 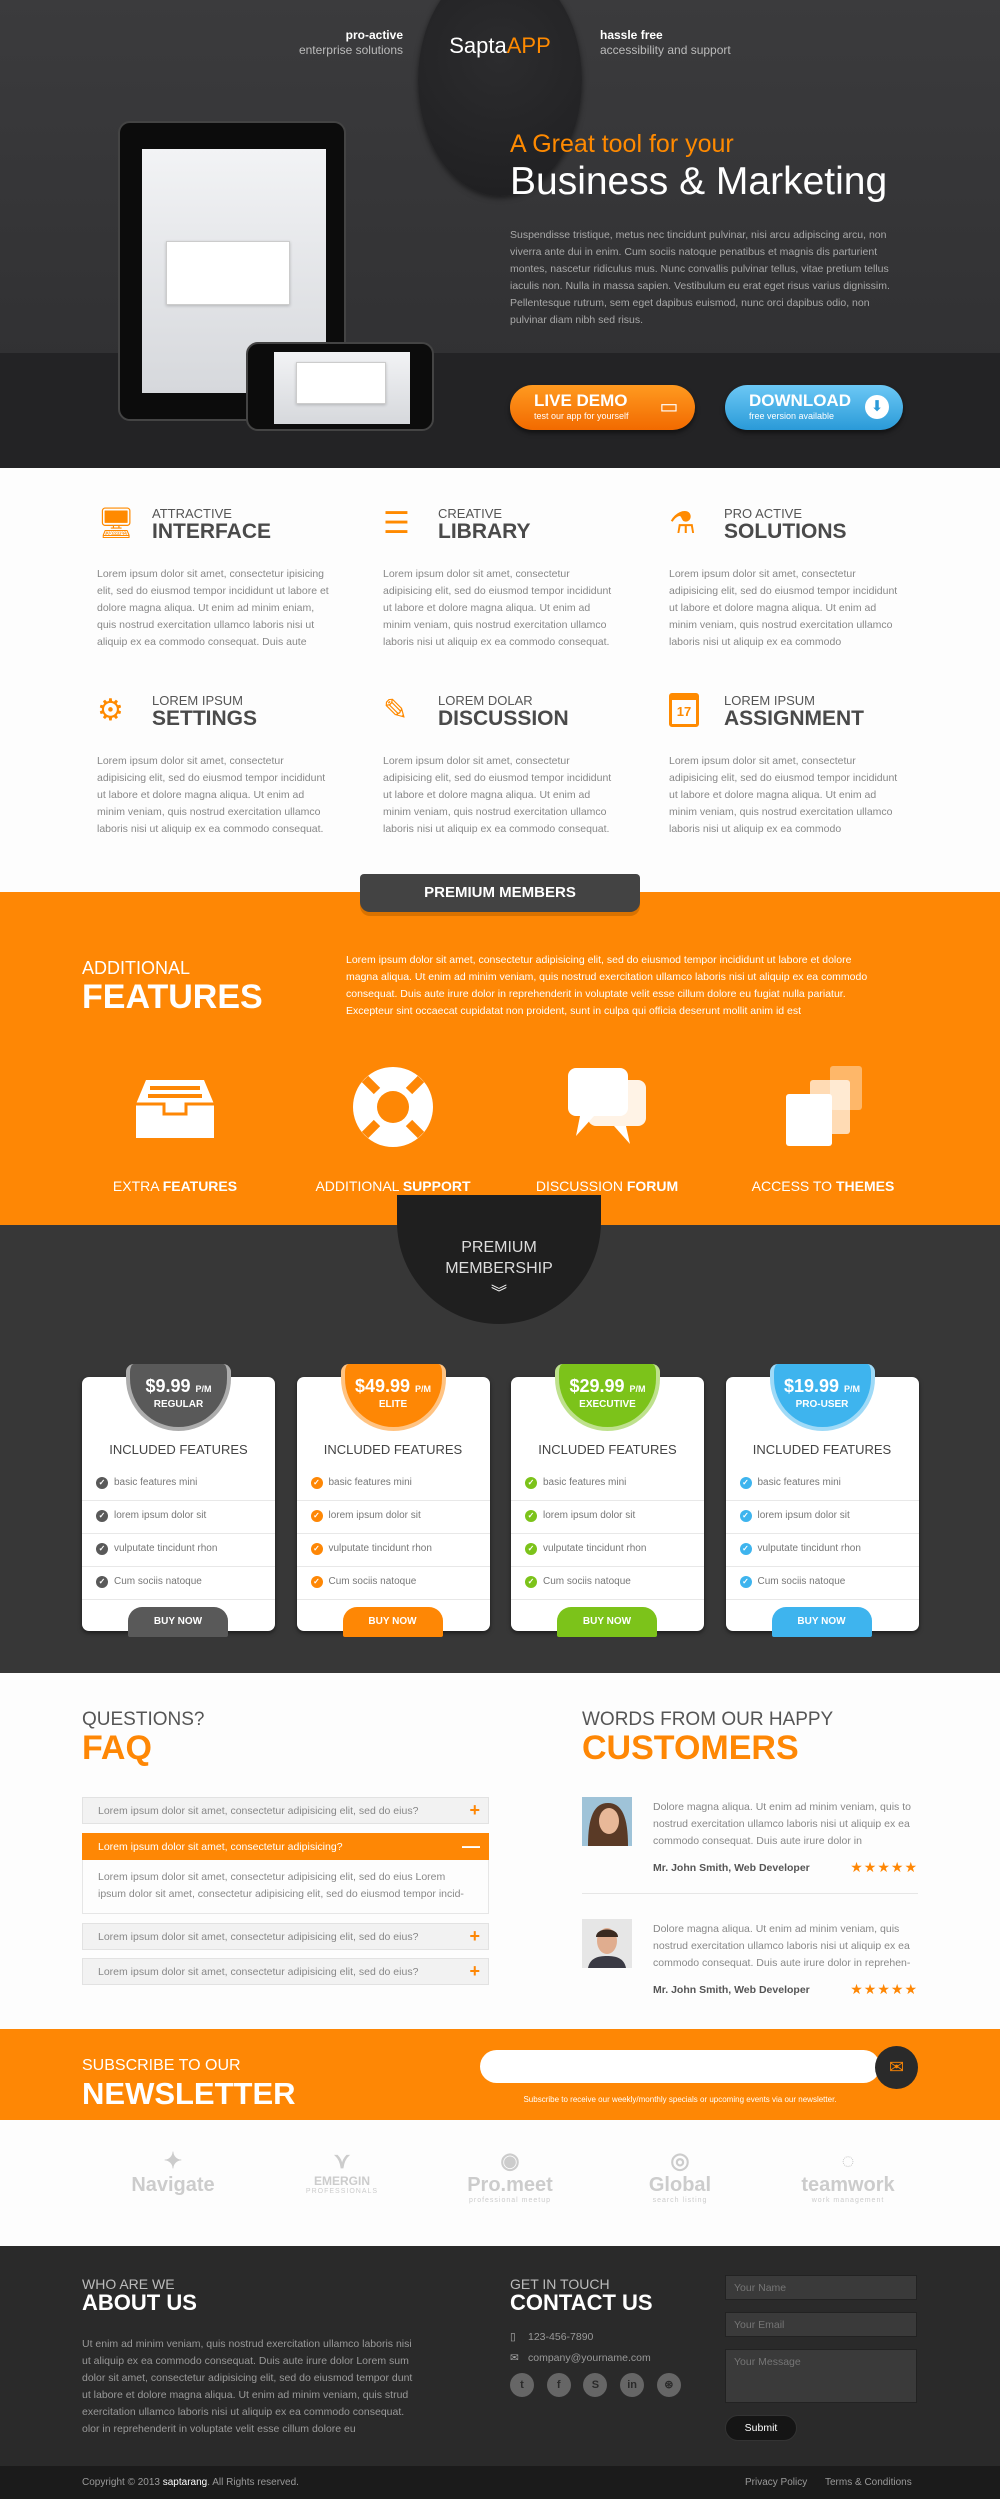 What do you see at coordinates (821, 2376) in the screenshot?
I see `message-field` at bounding box center [821, 2376].